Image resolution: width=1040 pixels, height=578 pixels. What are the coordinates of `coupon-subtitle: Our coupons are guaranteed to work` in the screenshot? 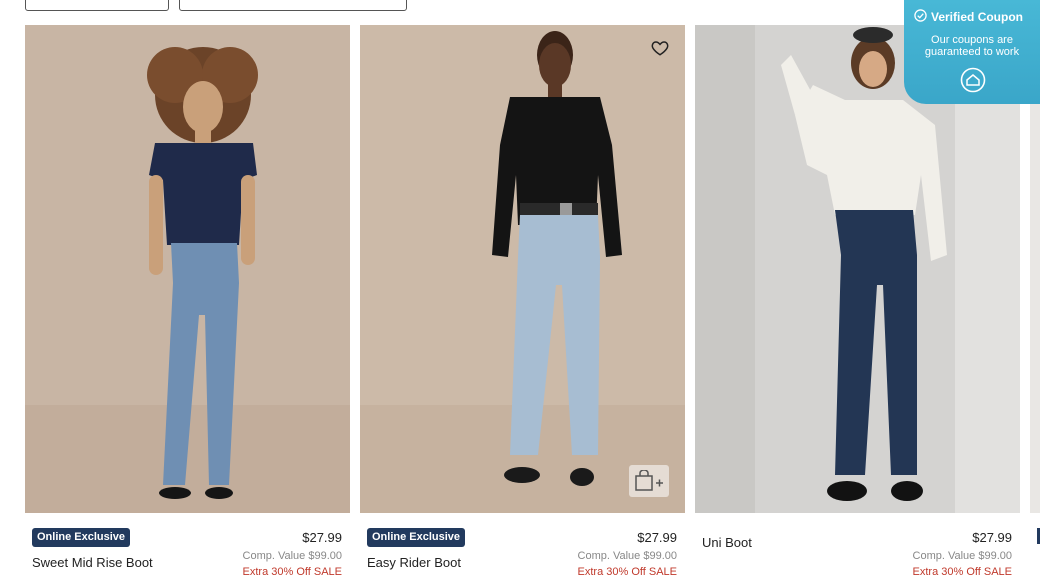 It's located at (972, 46).